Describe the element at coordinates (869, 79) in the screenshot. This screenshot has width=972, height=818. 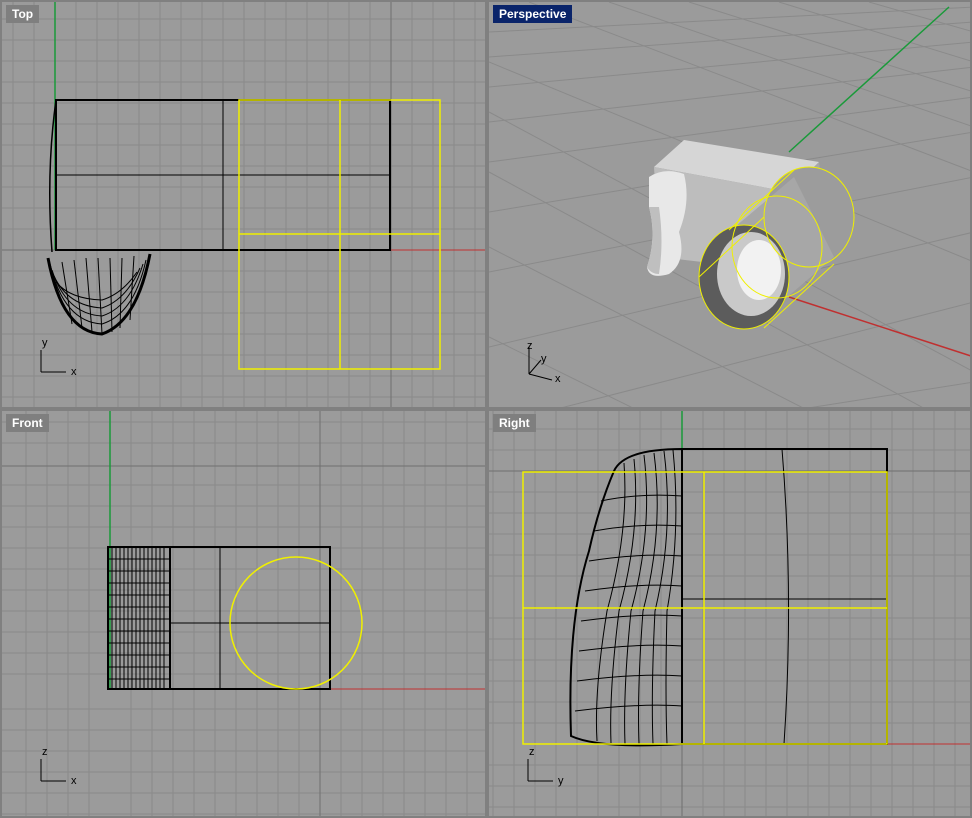
I see `perspective-y-axis` at that location.